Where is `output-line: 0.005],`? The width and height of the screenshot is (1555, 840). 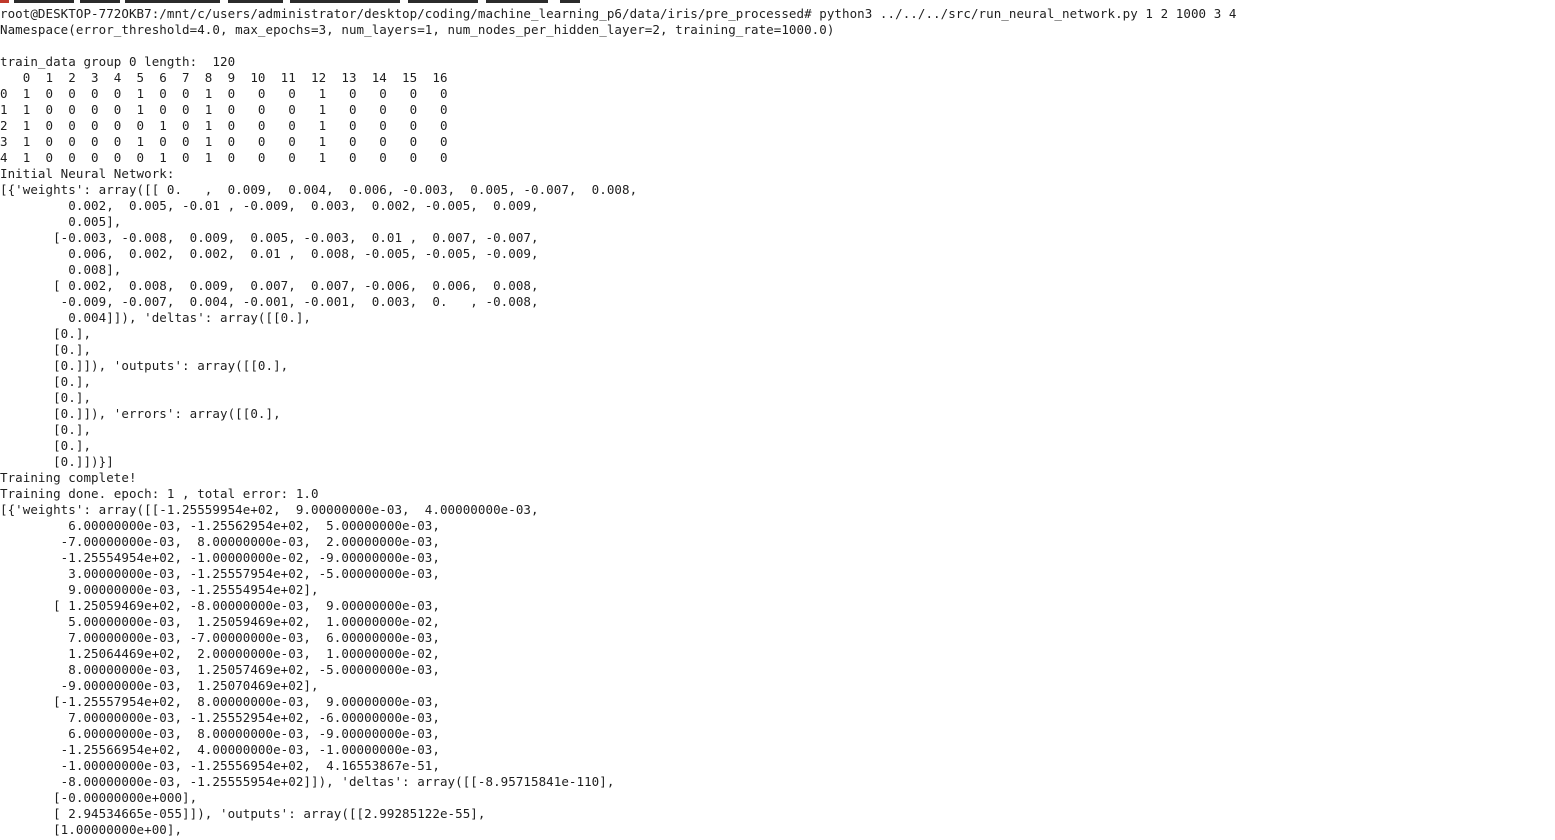
output-line: 0.005], is located at coordinates (61, 221).